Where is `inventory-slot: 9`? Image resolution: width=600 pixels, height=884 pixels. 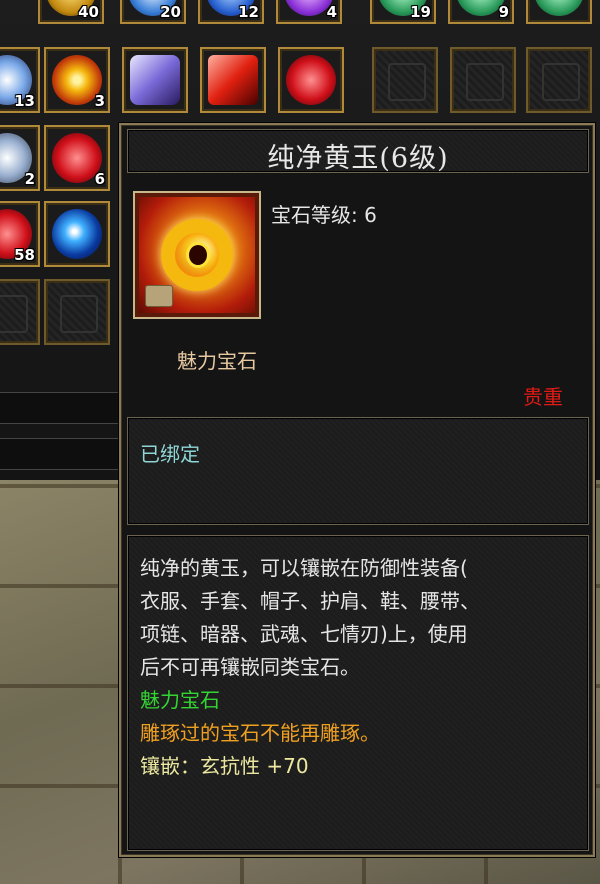 inventory-slot: 9 is located at coordinates (481, 12).